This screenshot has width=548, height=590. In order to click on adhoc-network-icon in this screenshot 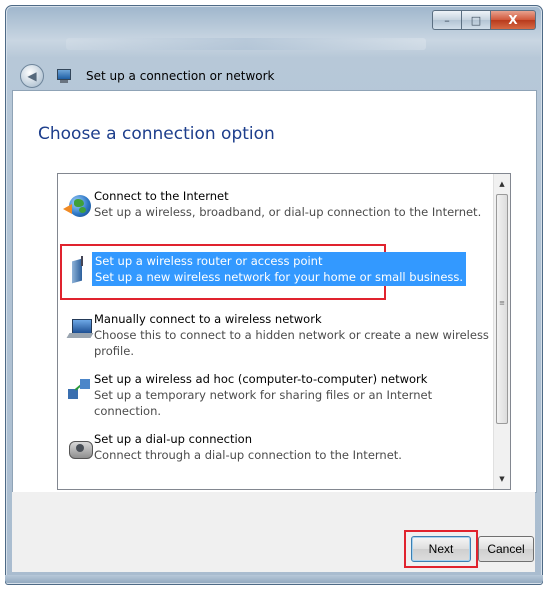, I will do `click(80, 389)`.